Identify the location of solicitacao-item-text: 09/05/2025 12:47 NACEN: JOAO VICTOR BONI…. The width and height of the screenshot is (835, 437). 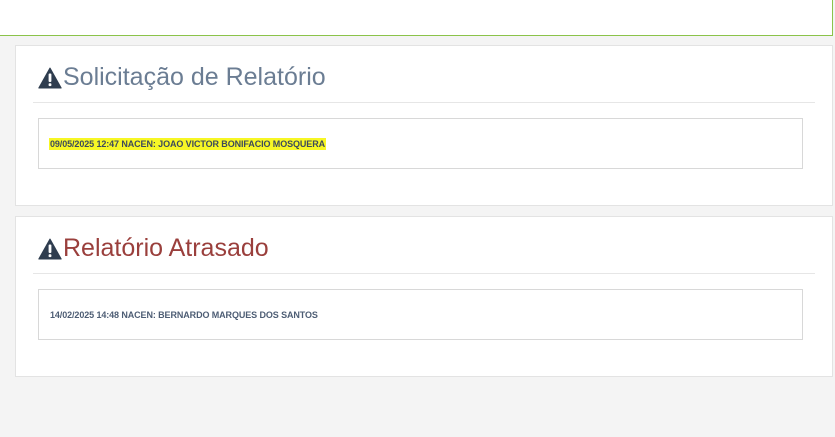
(188, 144).